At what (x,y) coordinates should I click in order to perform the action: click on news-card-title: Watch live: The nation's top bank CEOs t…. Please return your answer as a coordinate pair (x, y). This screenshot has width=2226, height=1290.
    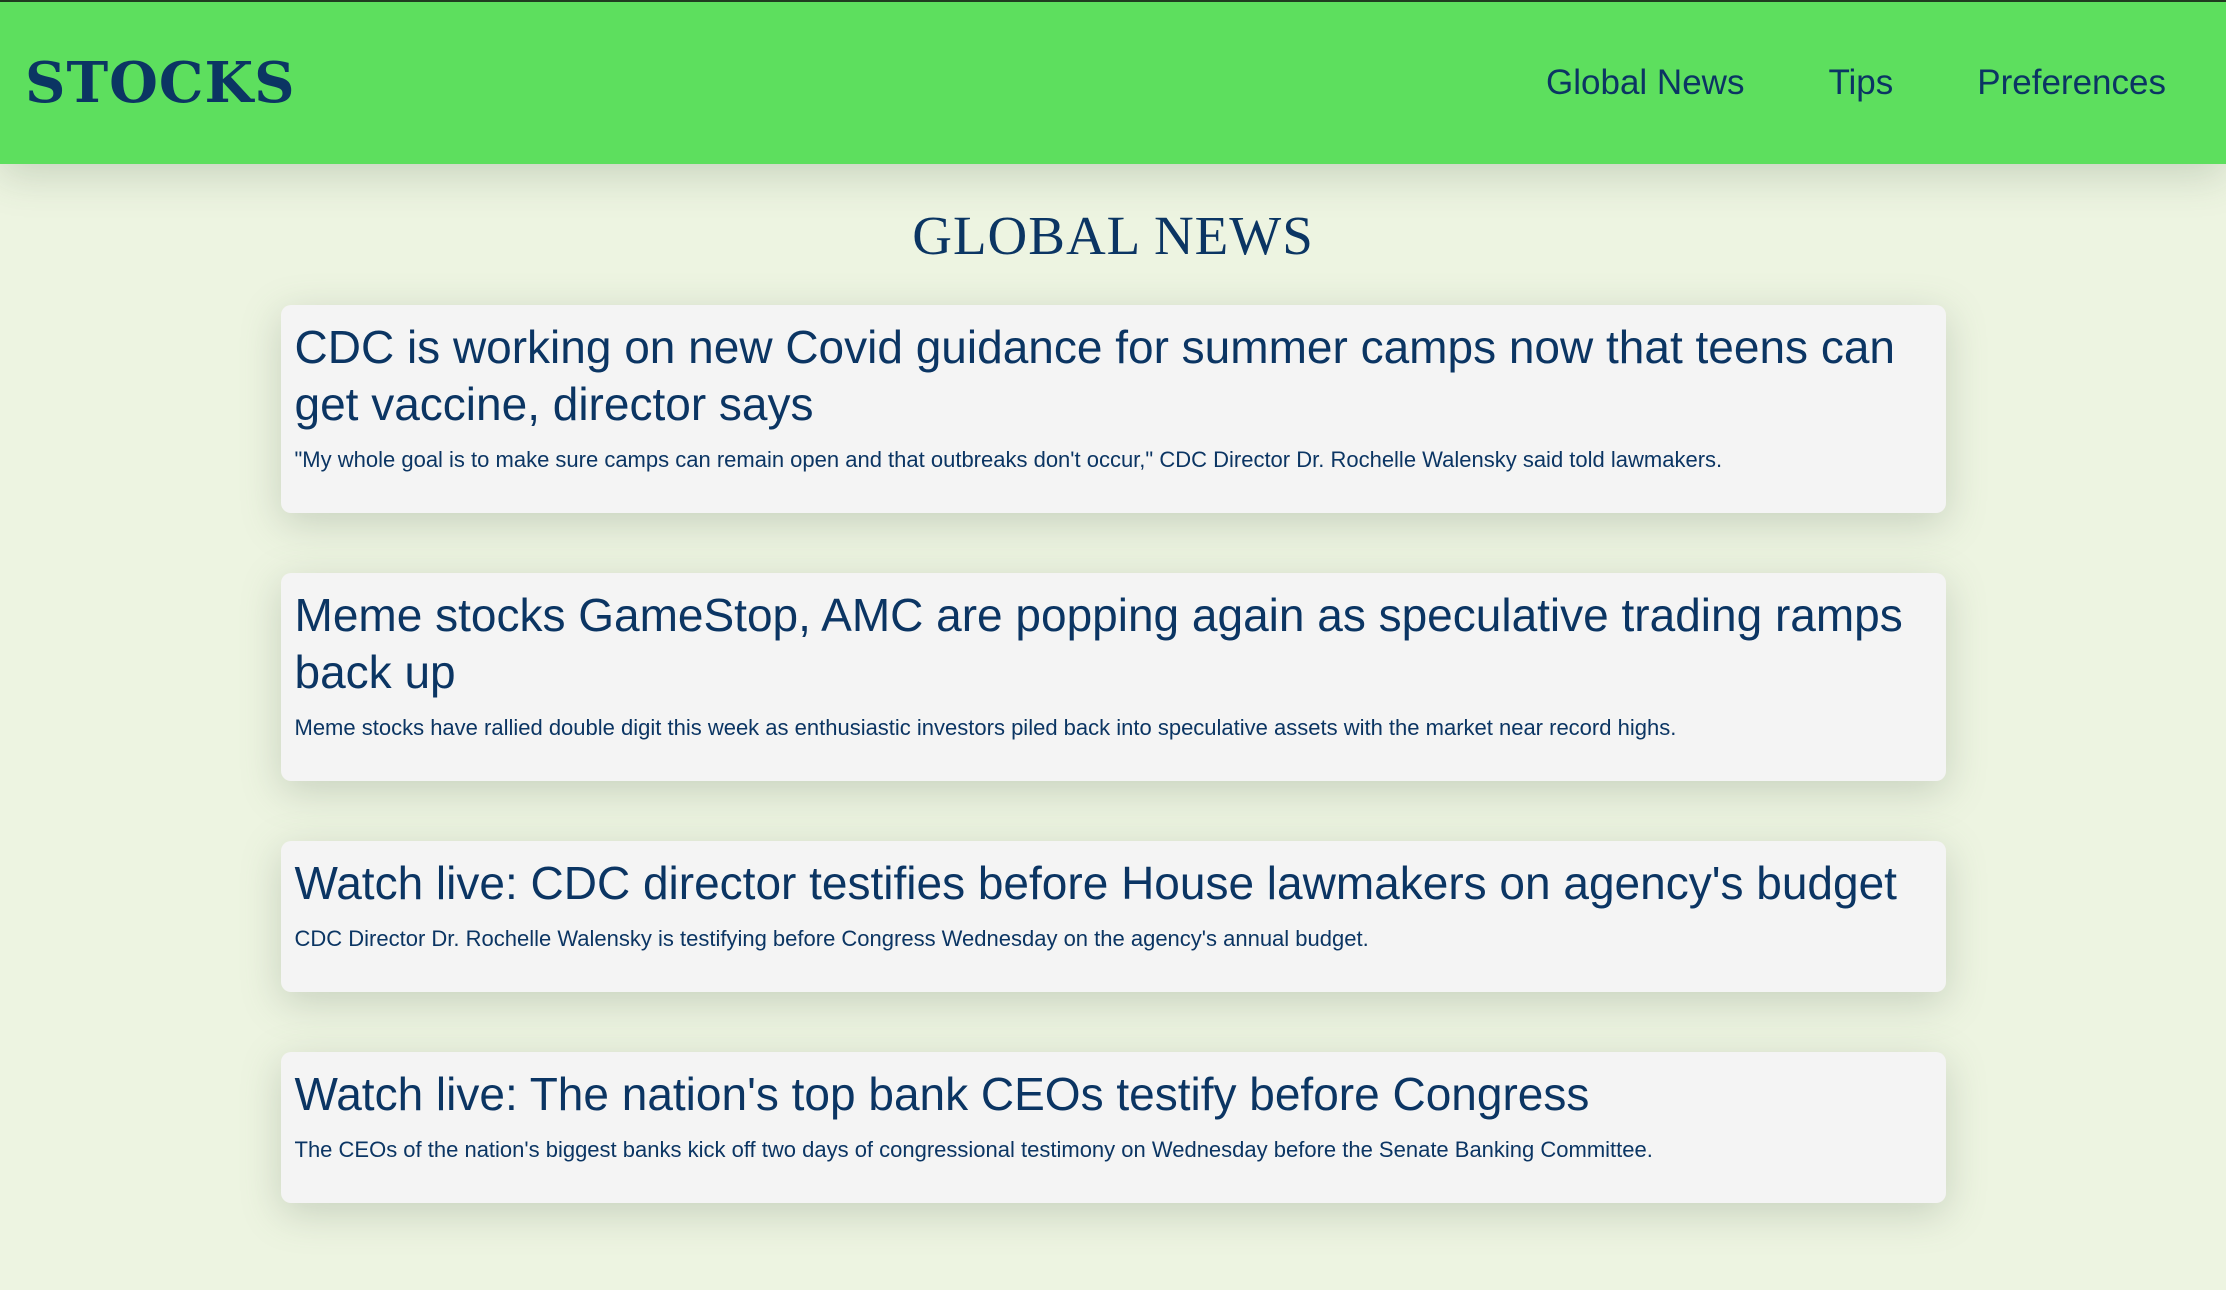
    Looking at the image, I should click on (1113, 1094).